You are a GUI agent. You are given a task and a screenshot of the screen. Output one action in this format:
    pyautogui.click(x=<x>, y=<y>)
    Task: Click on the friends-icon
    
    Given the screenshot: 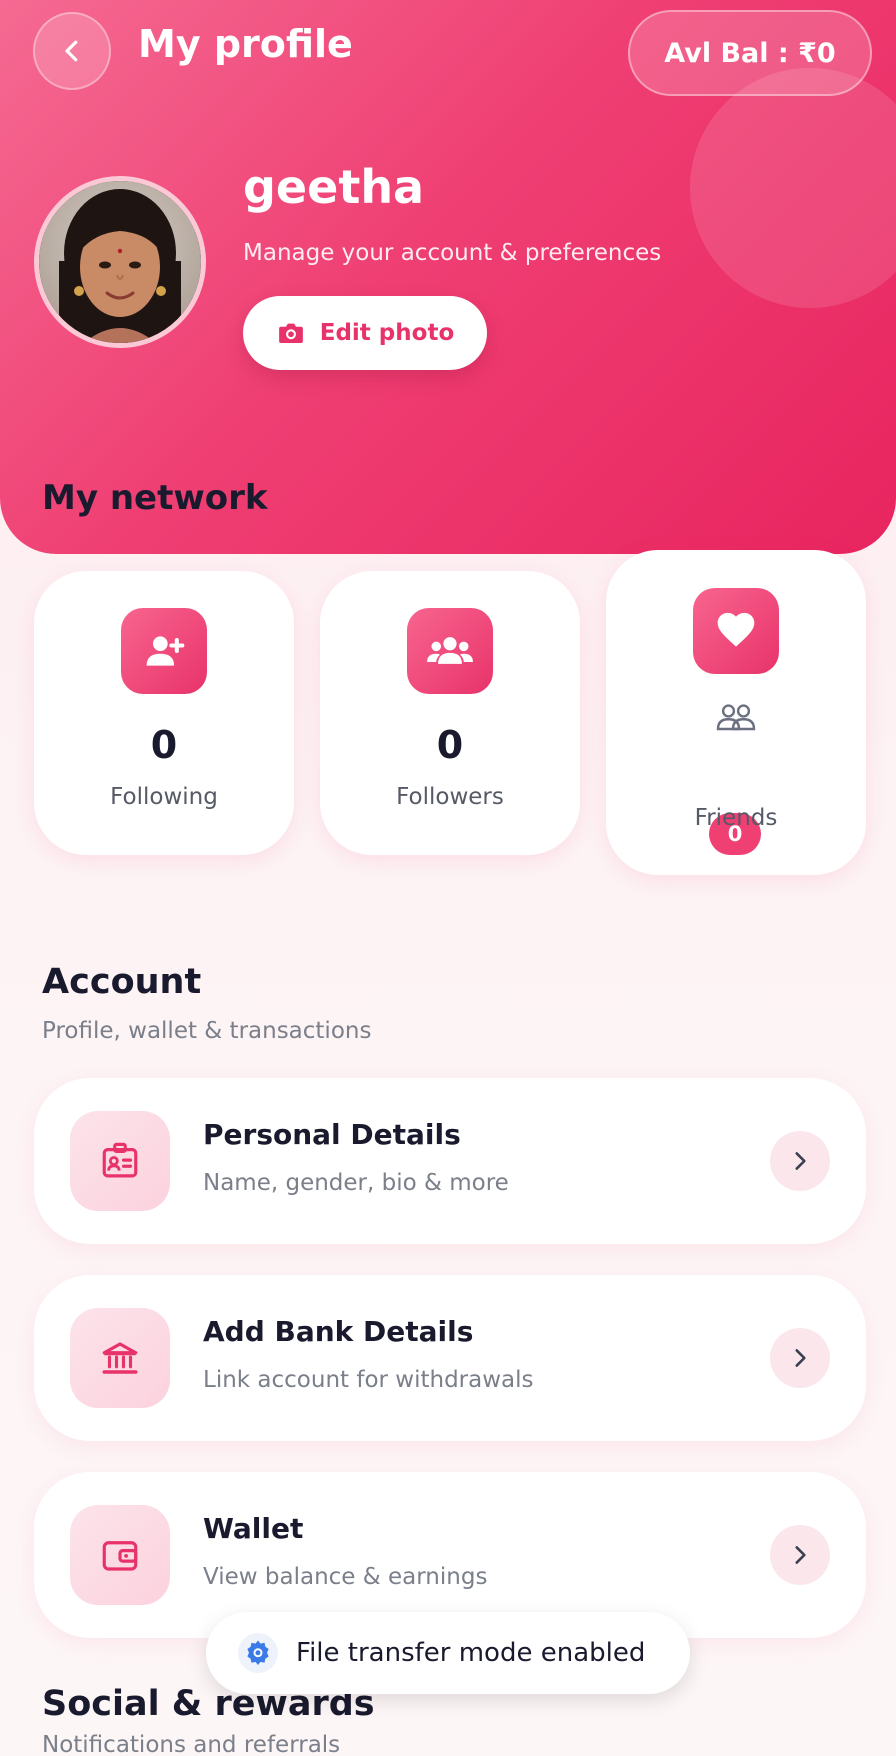 What is the action you would take?
    pyautogui.click(x=736, y=717)
    